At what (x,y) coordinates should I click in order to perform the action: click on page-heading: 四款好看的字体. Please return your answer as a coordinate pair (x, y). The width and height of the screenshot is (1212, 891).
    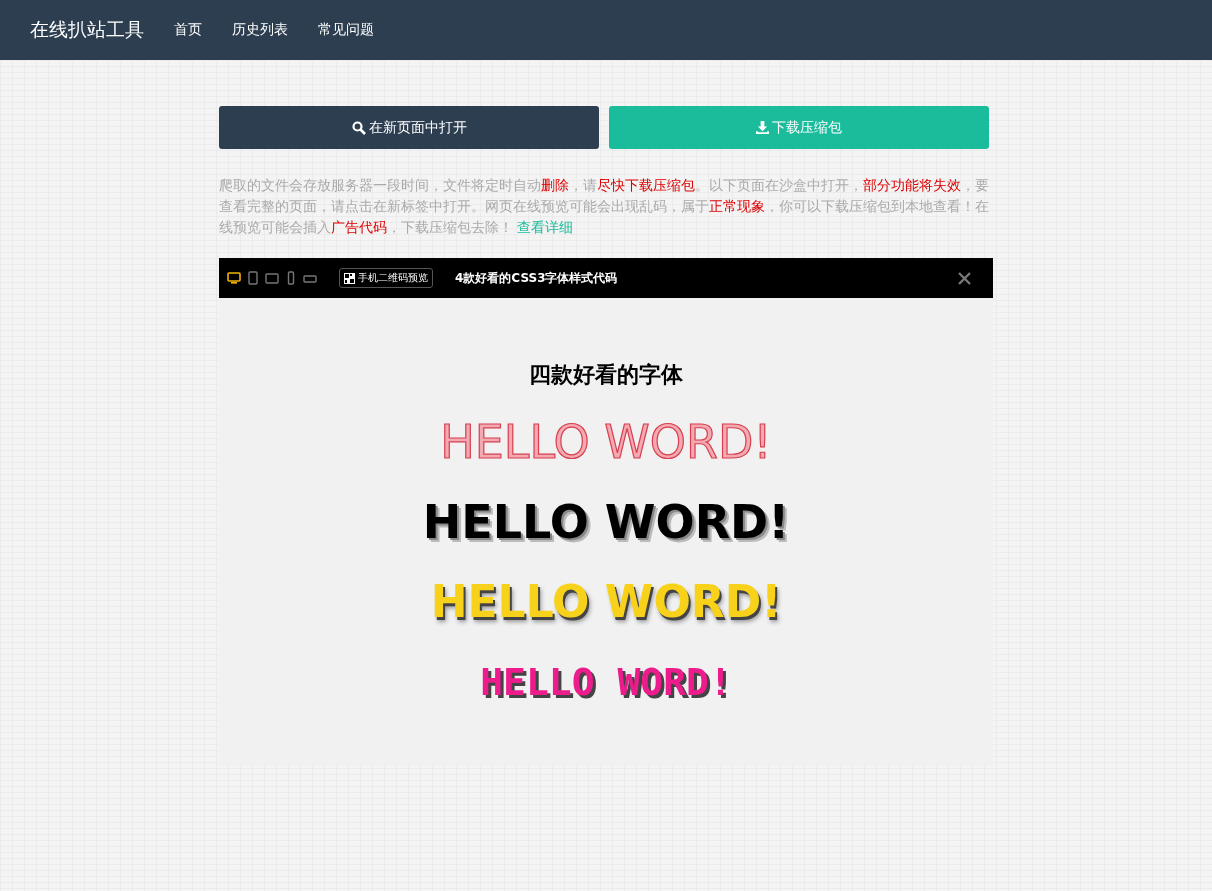
    Looking at the image, I should click on (606, 375).